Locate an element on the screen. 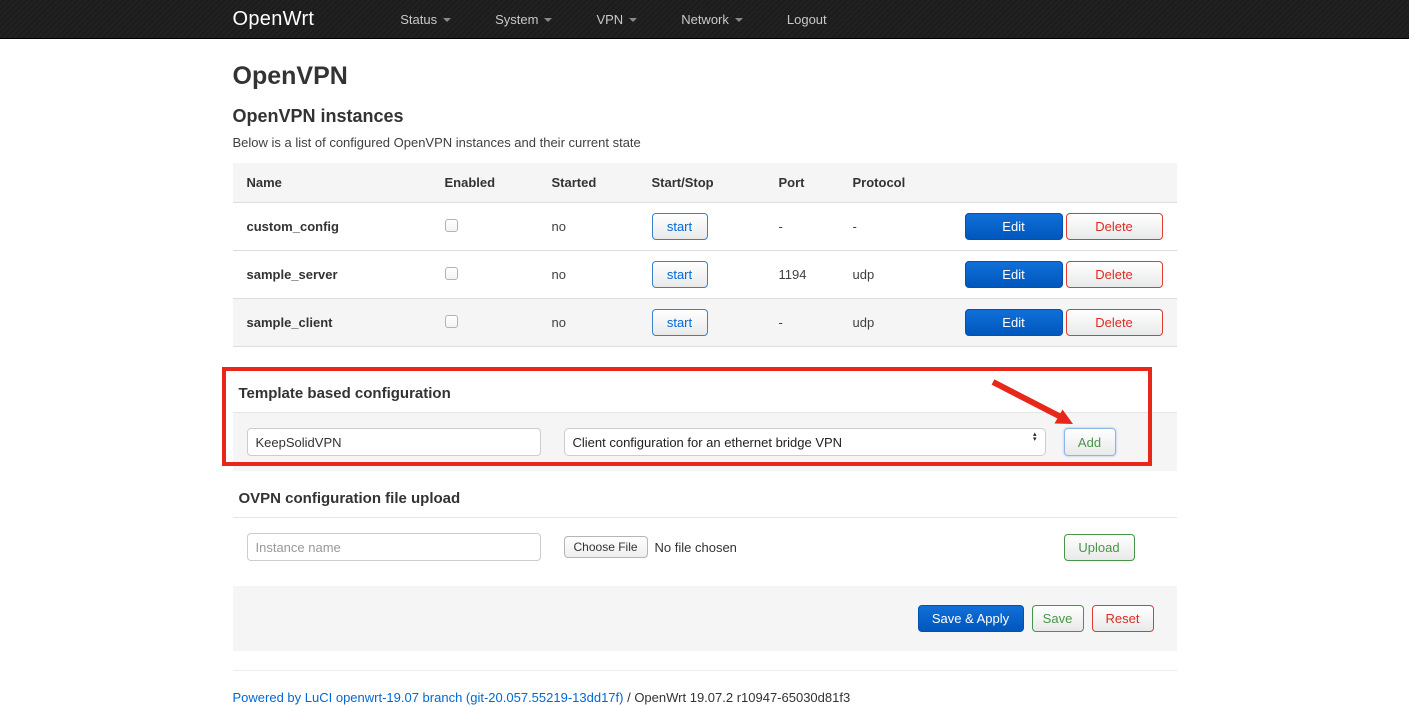 The height and width of the screenshot is (707, 1409). action-bar: Save & Apply Save Reset is located at coordinates (704, 618).